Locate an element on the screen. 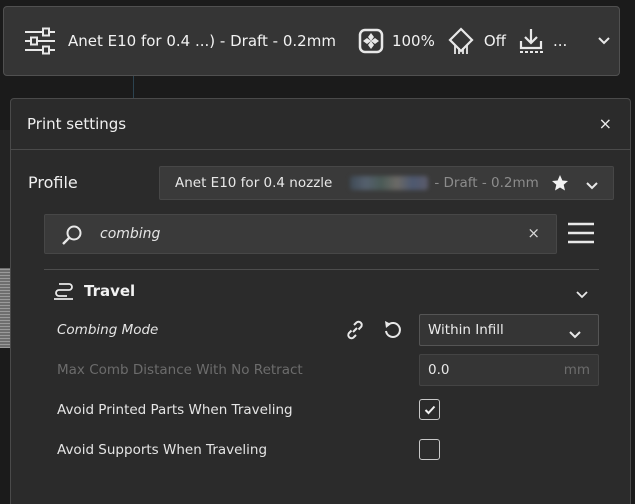  printer-profile-label: Anet E10 for 0.4 ...) - Draft - 0.2mm is located at coordinates (202, 41).